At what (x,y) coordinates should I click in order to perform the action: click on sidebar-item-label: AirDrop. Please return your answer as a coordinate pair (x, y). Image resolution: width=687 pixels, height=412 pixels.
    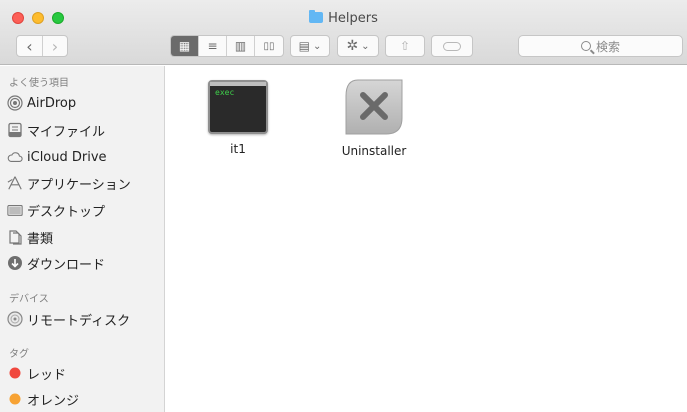
    Looking at the image, I should click on (52, 103).